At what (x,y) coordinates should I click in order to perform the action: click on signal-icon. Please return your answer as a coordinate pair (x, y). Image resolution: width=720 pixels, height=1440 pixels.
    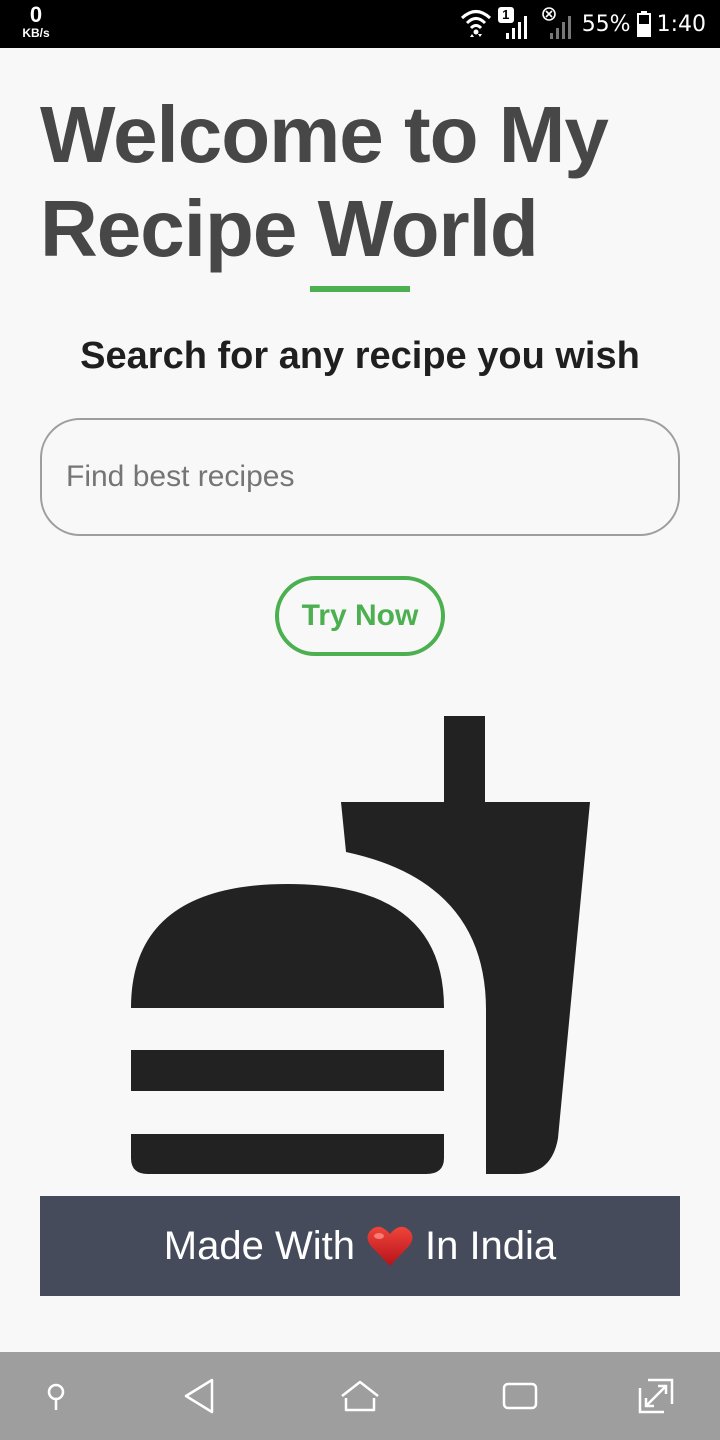
    Looking at the image, I should click on (516, 27).